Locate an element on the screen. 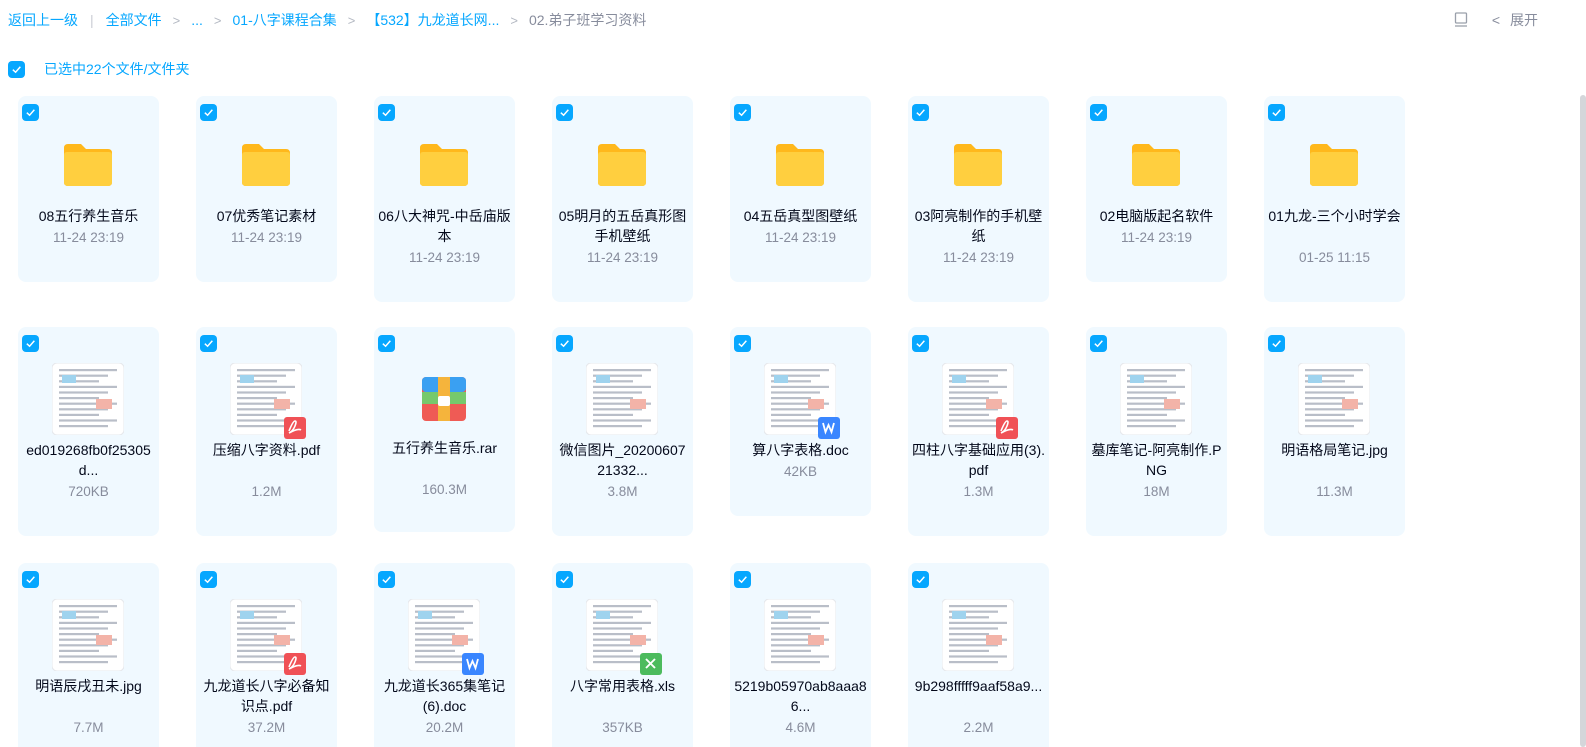  select-all: 已选中22个文件/文件夹 is located at coordinates (98, 69).